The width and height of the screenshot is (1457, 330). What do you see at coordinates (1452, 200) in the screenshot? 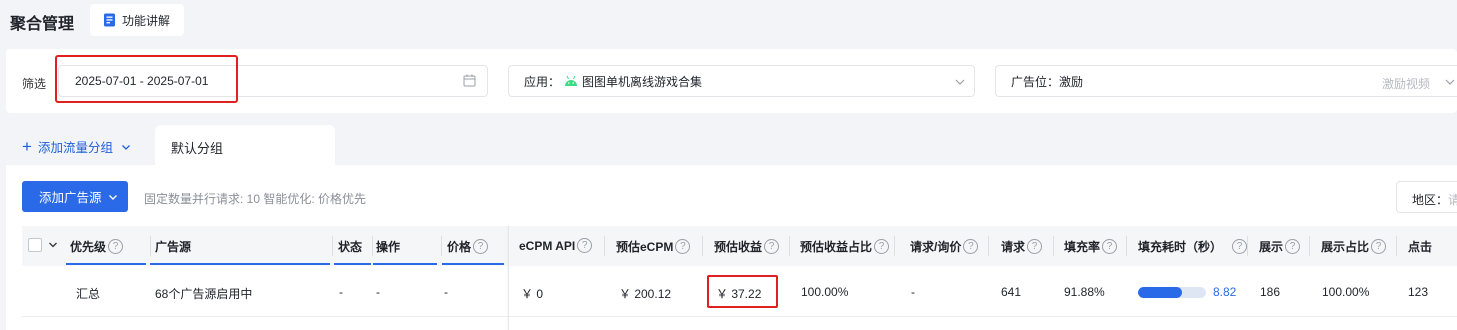
I see `region-placeholder: 请` at bounding box center [1452, 200].